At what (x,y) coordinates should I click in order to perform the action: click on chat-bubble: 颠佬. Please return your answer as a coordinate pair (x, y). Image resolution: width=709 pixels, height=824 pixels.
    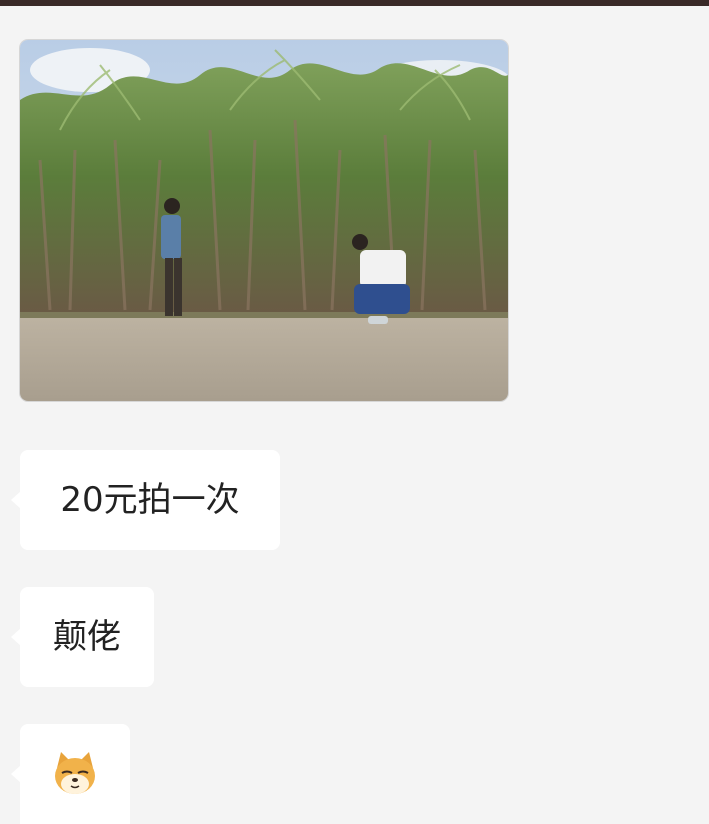
    Looking at the image, I should click on (82, 637).